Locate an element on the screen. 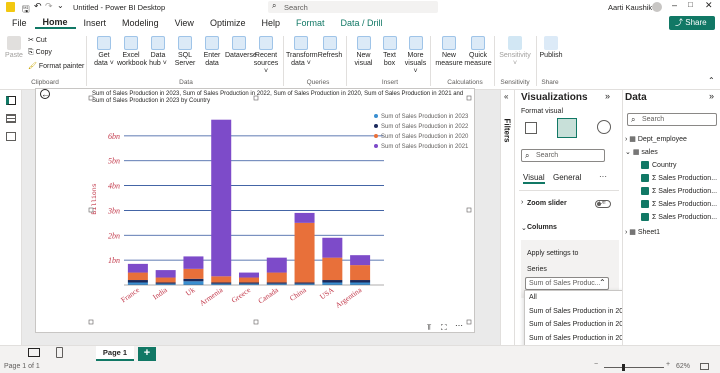 Image resolution: width=720 pixels, height=373 pixels. mobile-layout-icon is located at coordinates (59, 352).